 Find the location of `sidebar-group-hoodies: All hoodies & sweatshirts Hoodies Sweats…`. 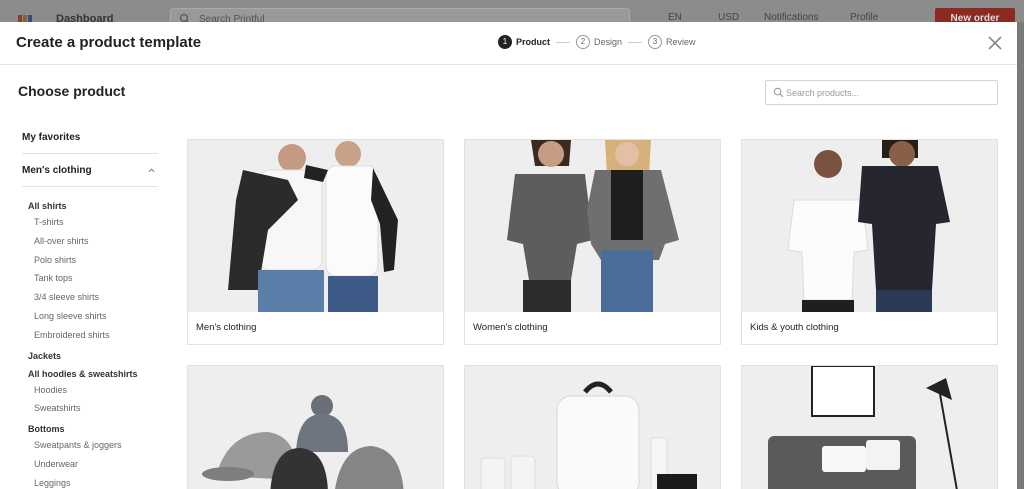

sidebar-group-hoodies: All hoodies & sweatshirts Hoodies Sweats… is located at coordinates (90, 393).